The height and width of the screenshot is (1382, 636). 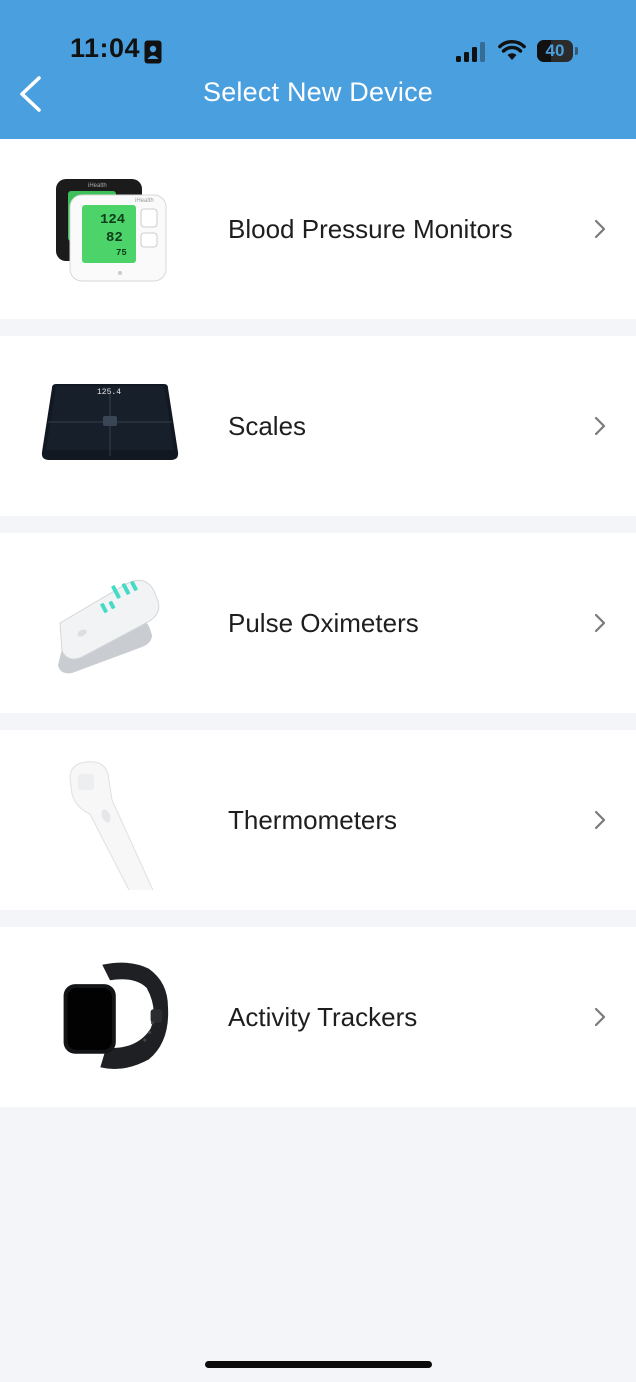 What do you see at coordinates (114, 238) in the screenshot?
I see `bp-reading-dia: 82` at bounding box center [114, 238].